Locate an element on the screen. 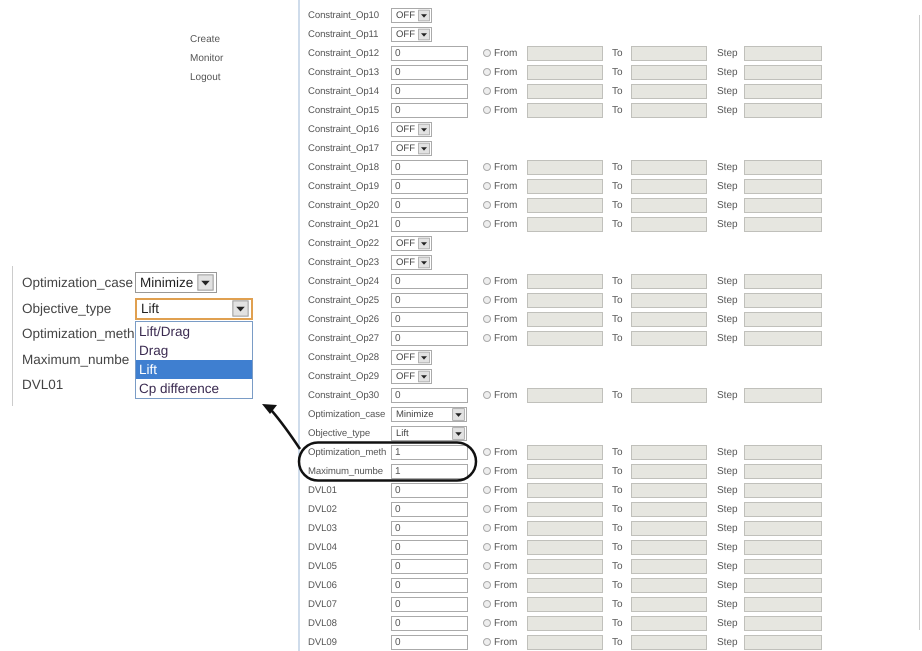 The width and height of the screenshot is (922, 651). nav-link: Monitor is located at coordinates (244, 59).